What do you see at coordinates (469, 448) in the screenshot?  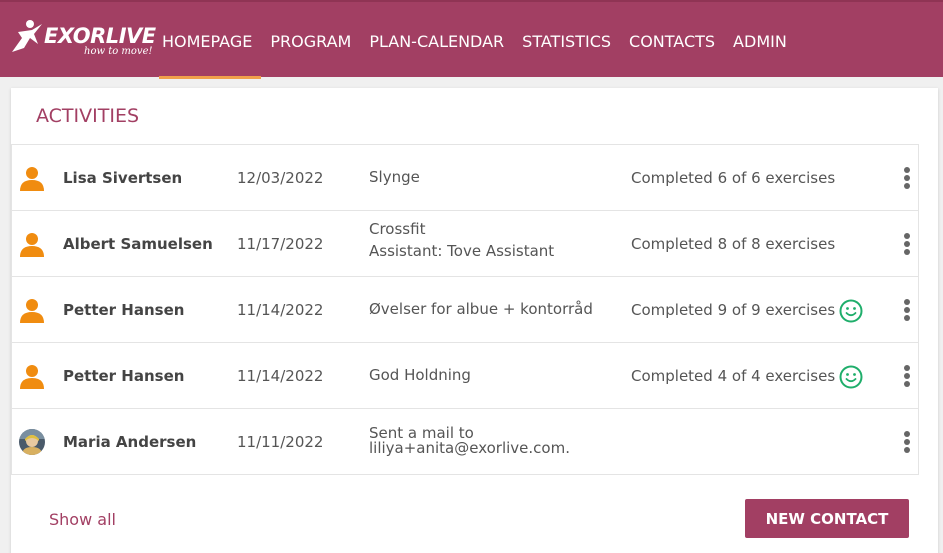 I see `activity-email-line: liliya+anita@exorlive.com.` at bounding box center [469, 448].